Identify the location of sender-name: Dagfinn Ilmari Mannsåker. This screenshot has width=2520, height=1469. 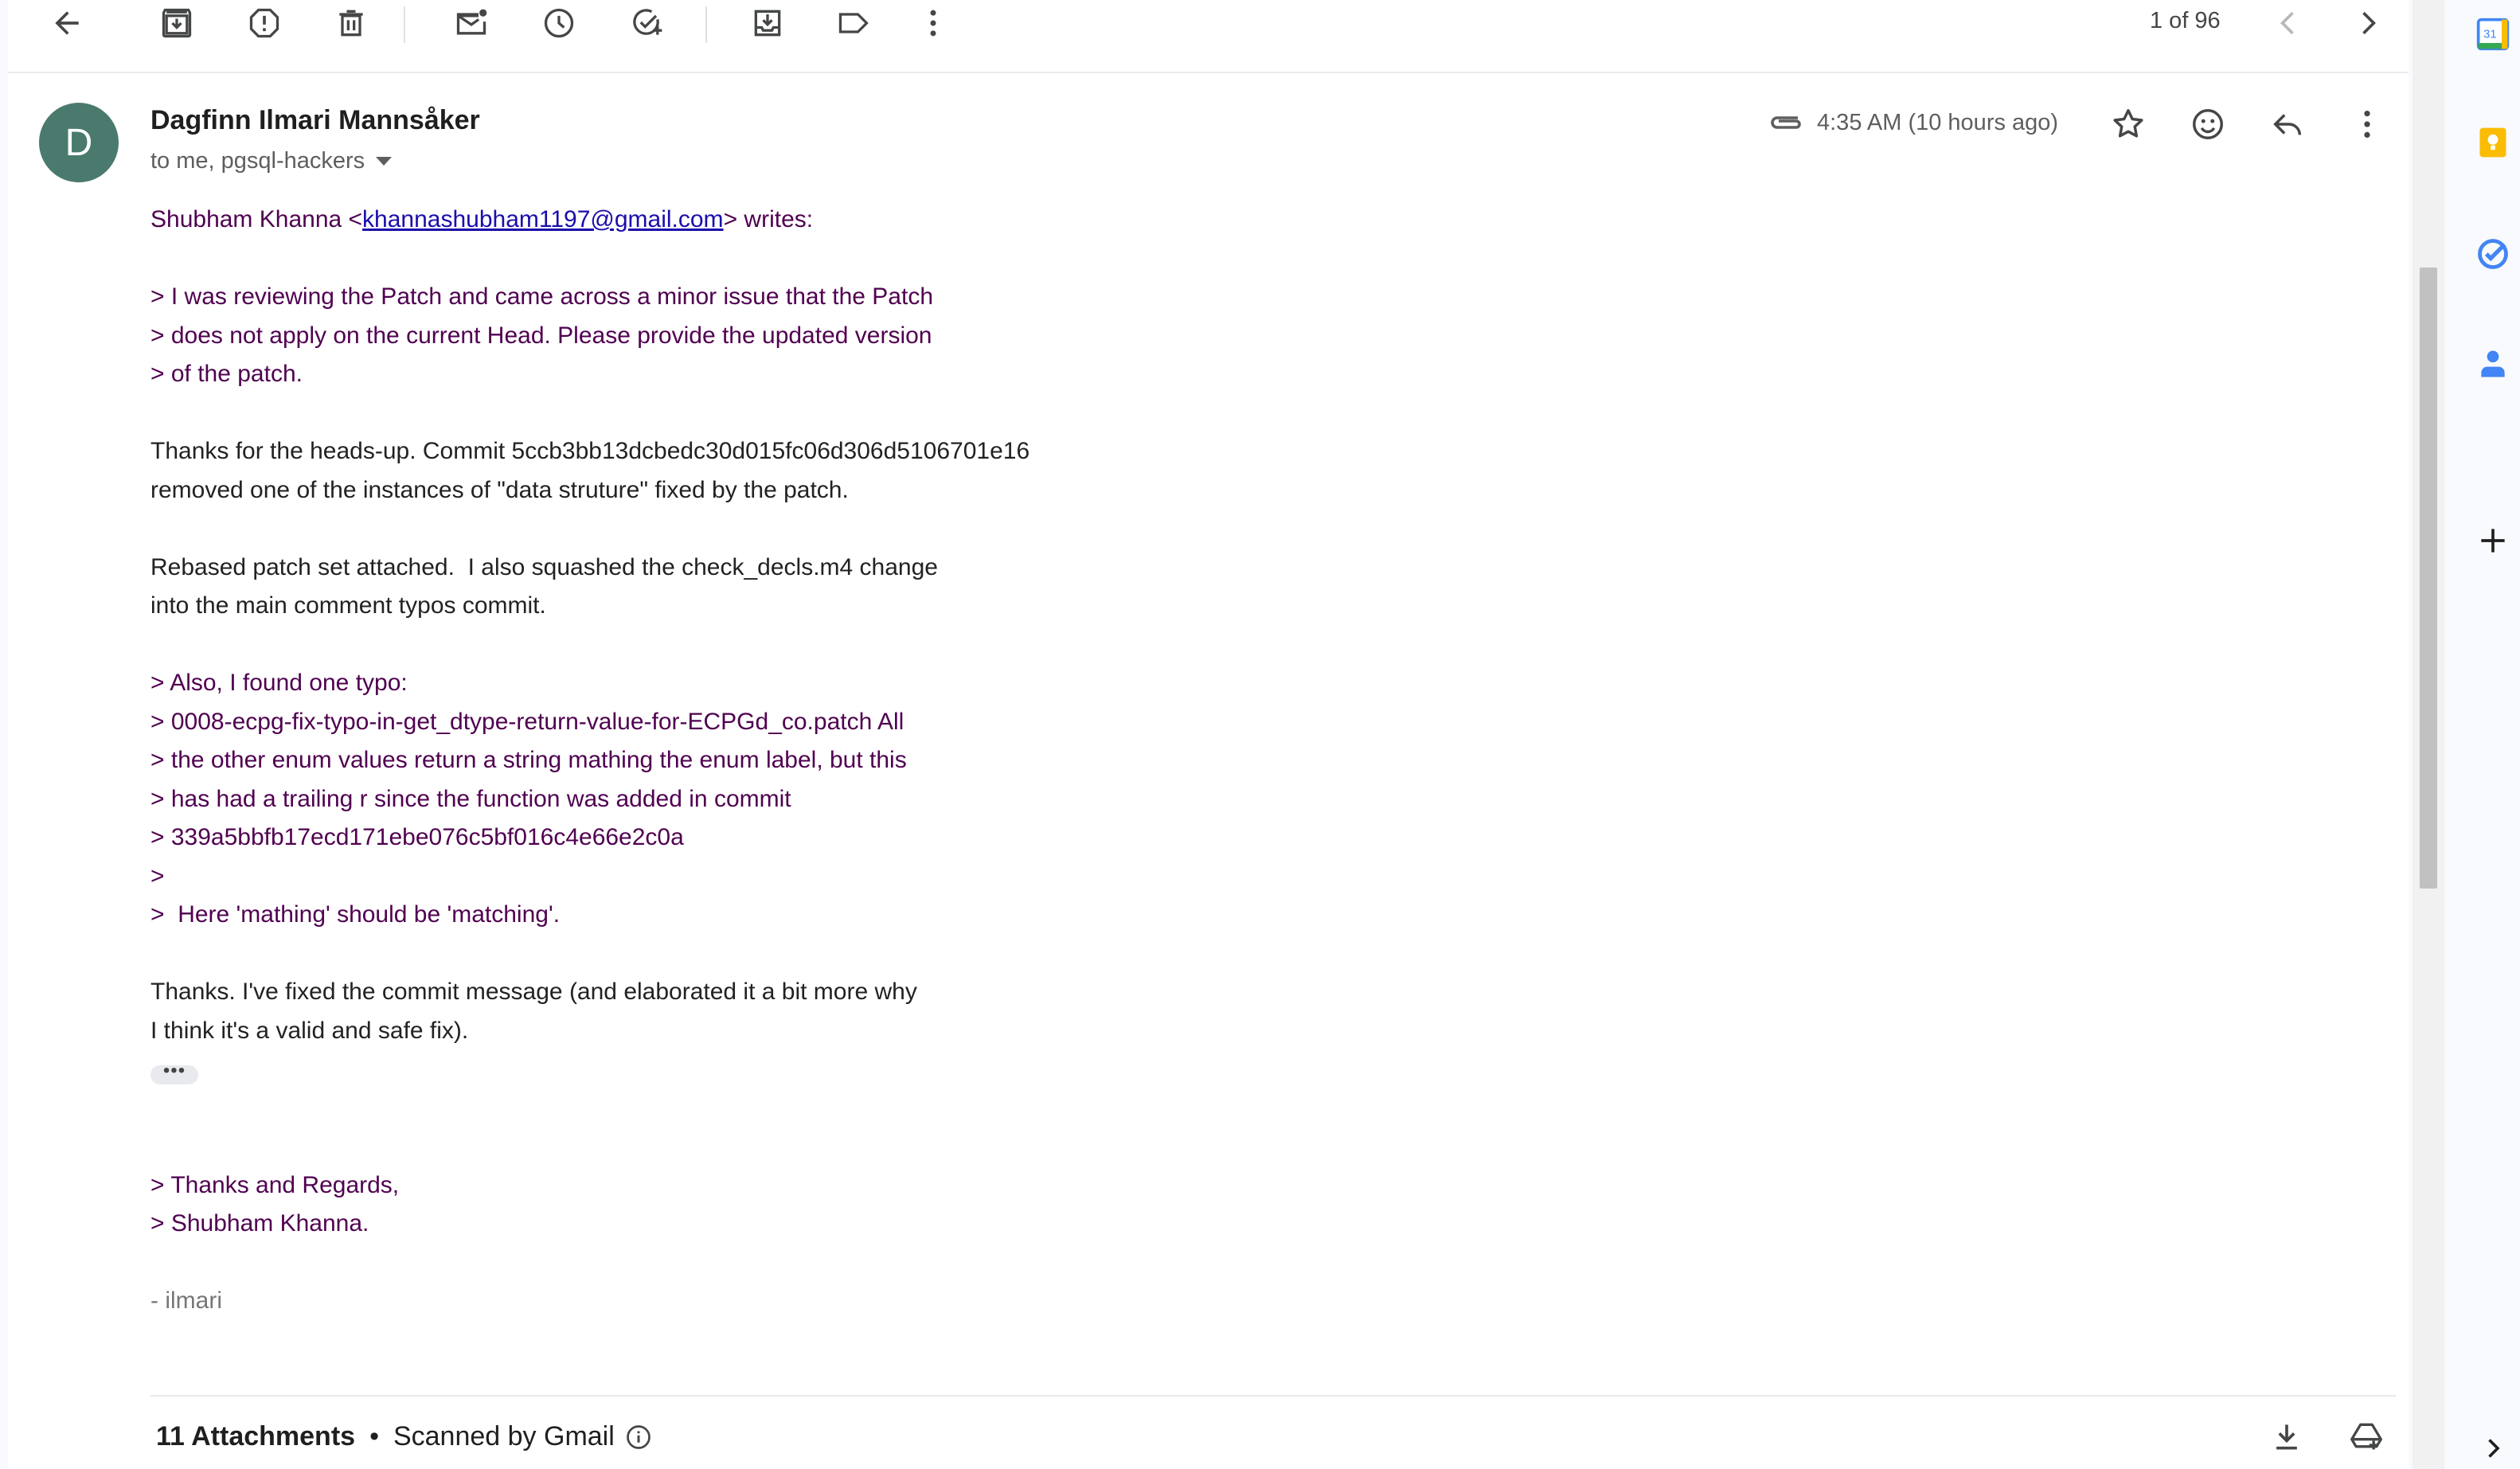
(315, 120).